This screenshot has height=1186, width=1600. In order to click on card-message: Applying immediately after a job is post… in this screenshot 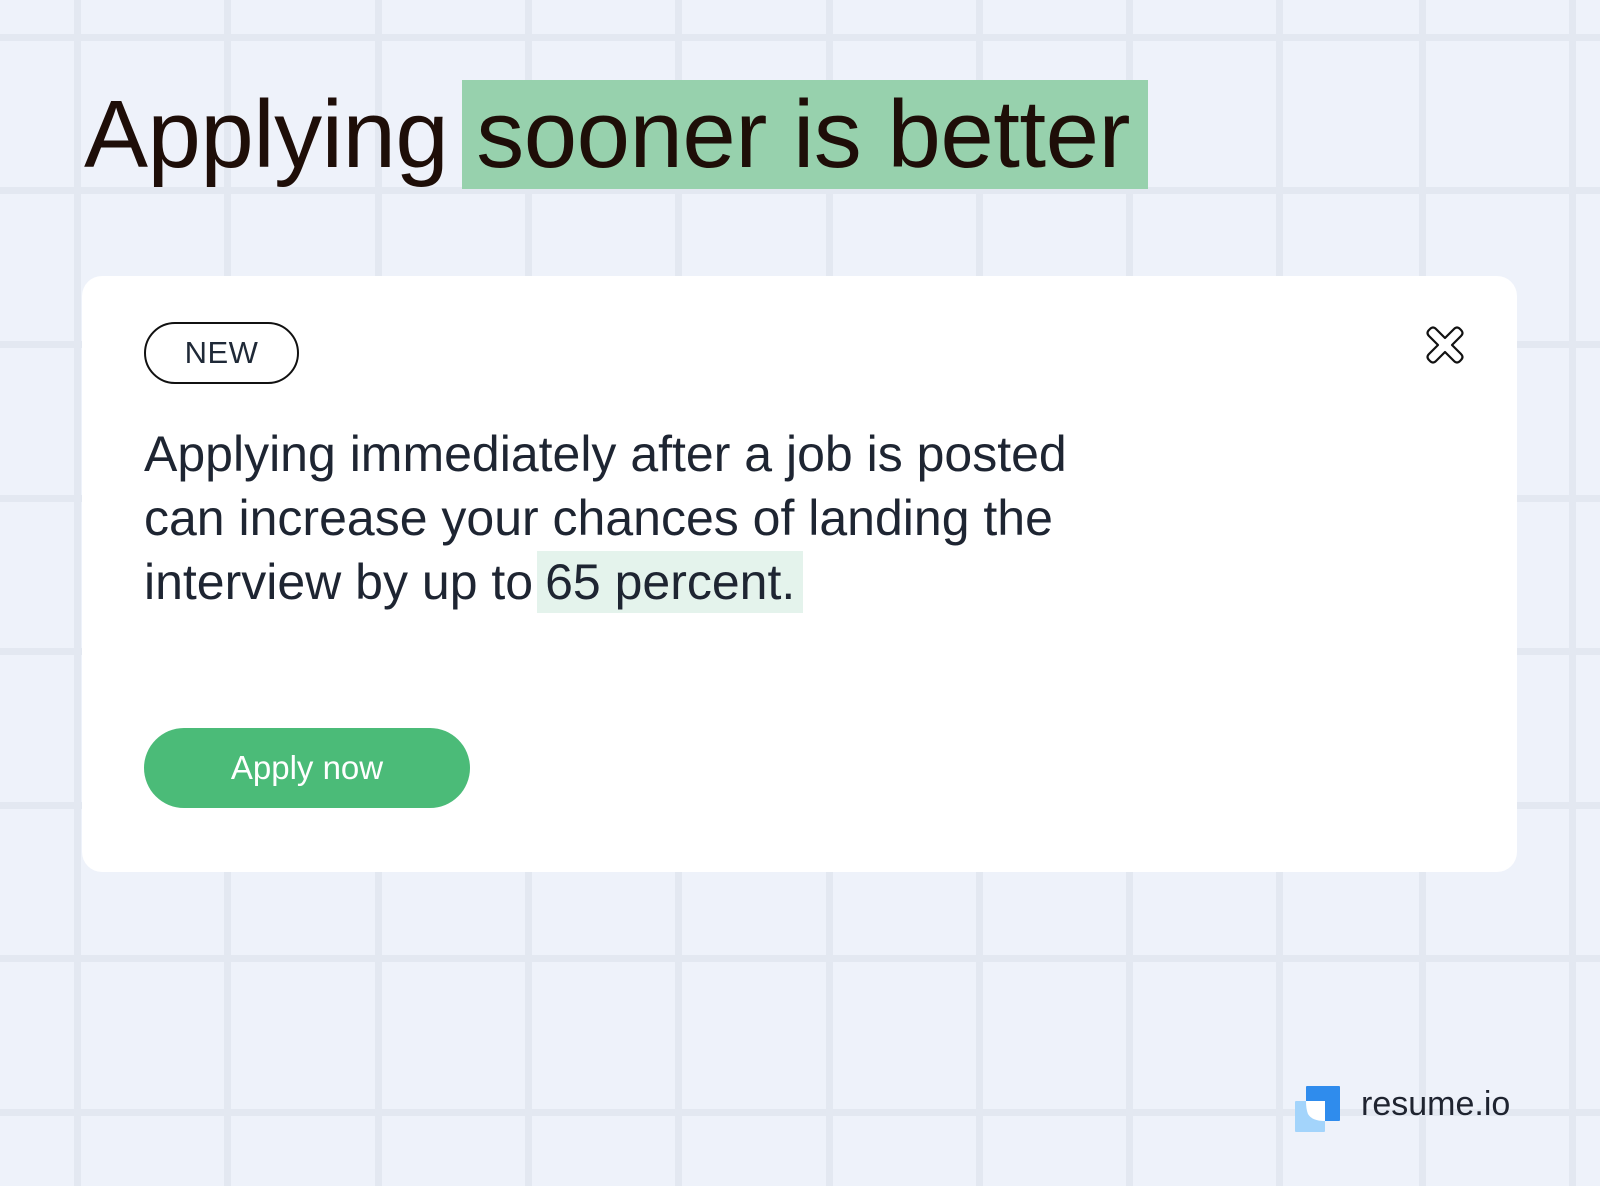, I will do `click(719, 518)`.